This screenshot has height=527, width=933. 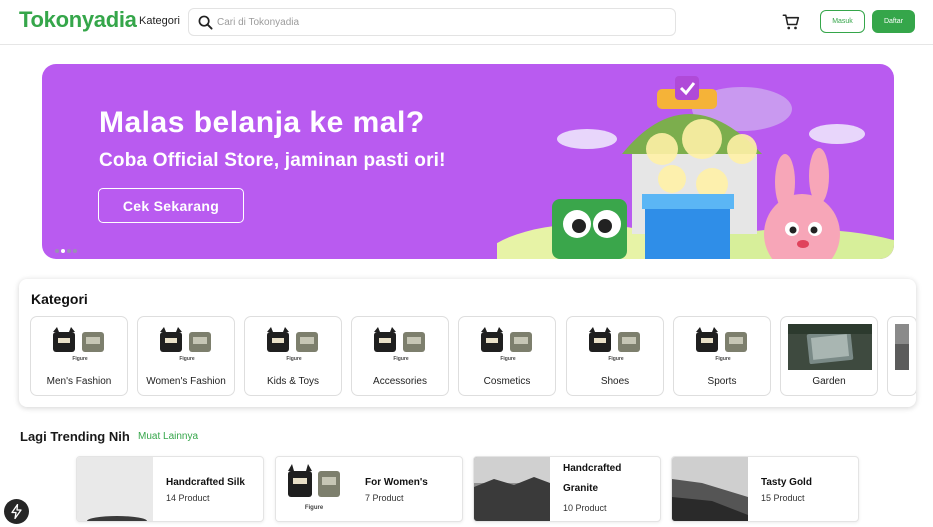 What do you see at coordinates (615, 381) in the screenshot?
I see `category-label: Shoes` at bounding box center [615, 381].